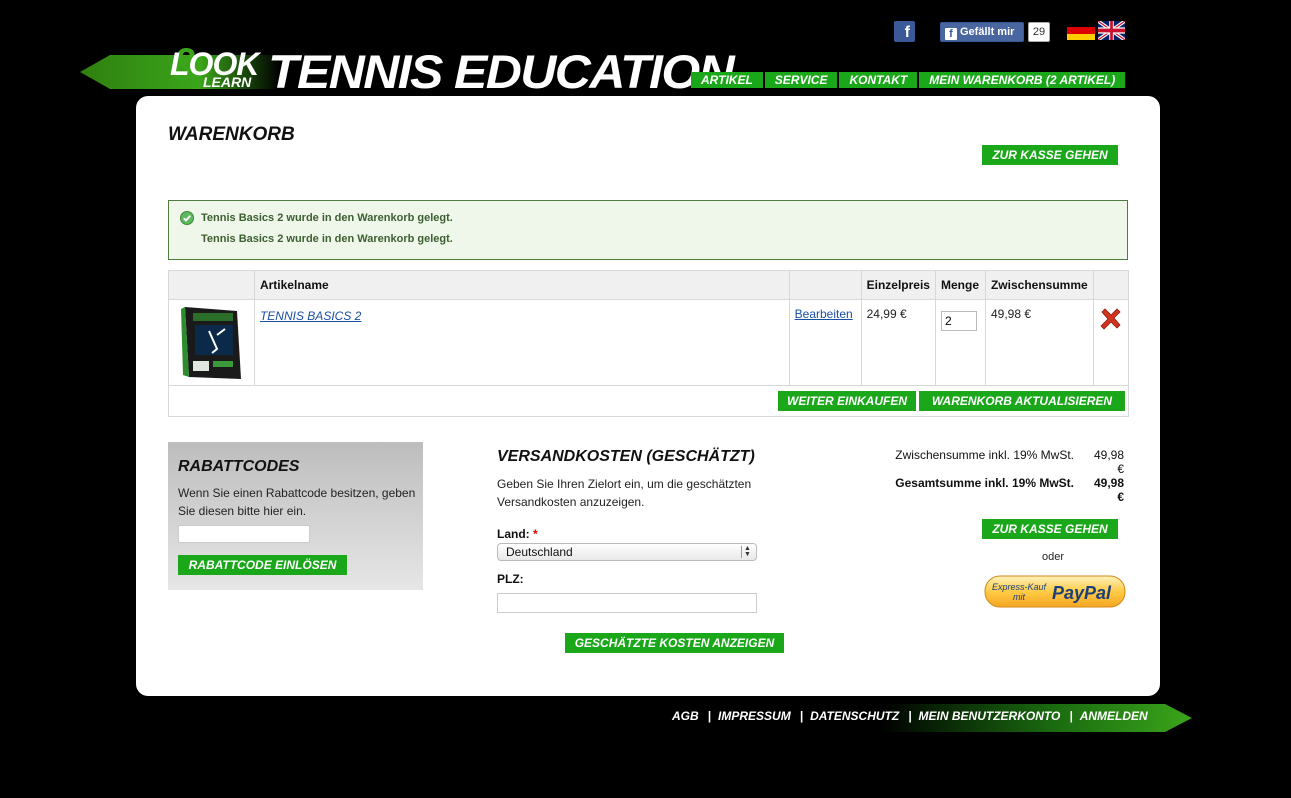 Image resolution: width=1291 pixels, height=798 pixels. What do you see at coordinates (521, 342) in the screenshot?
I see `product-name-cell: TENNIS BASICS 2` at bounding box center [521, 342].